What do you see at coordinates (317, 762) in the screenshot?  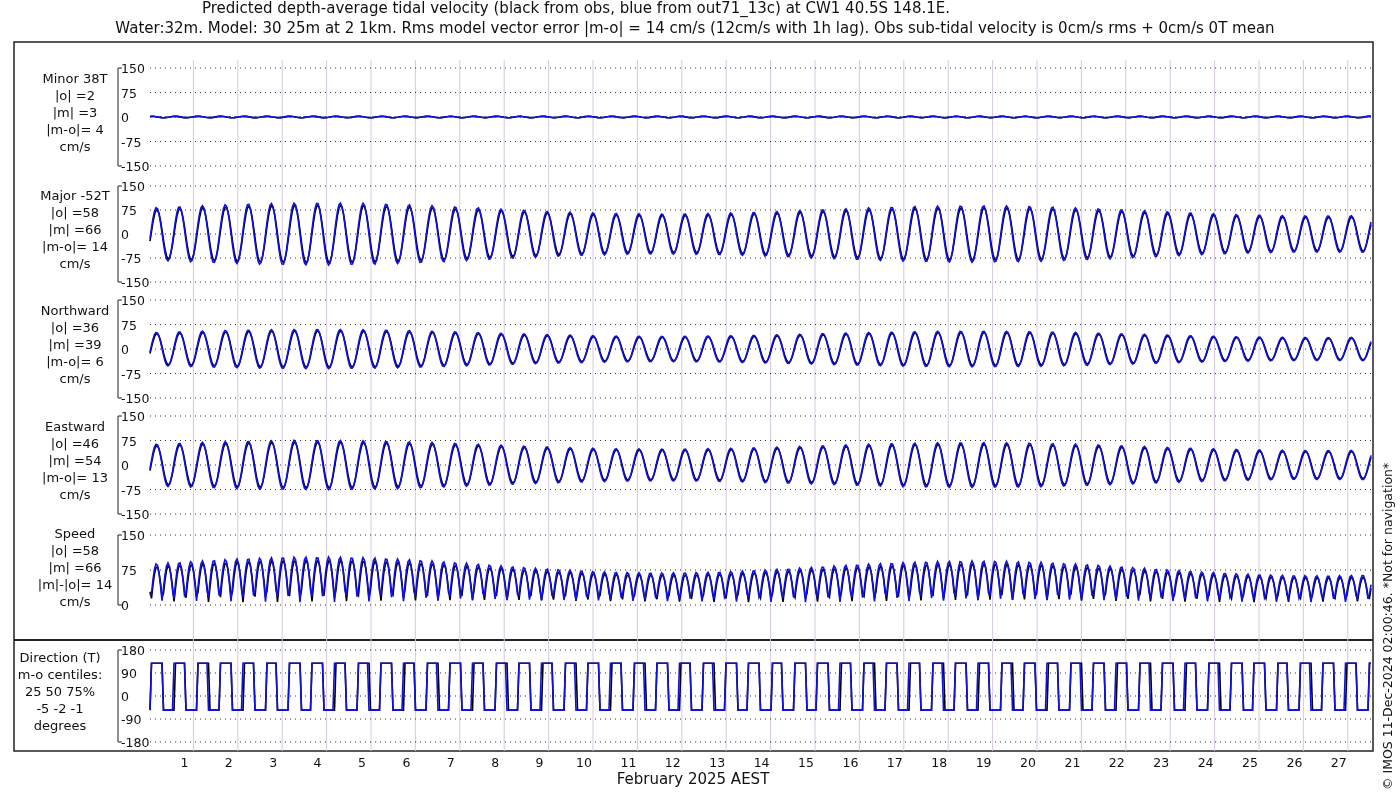 I see `tick-label: 4` at bounding box center [317, 762].